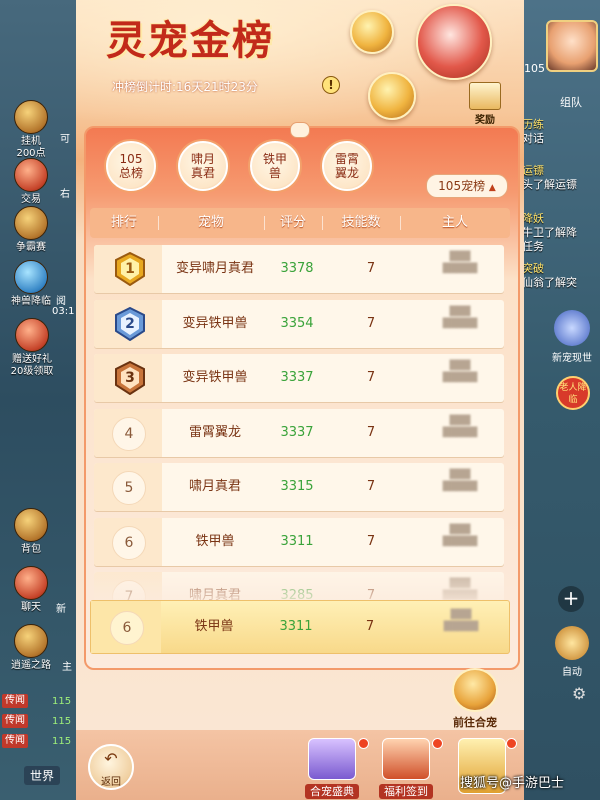  Describe the element at coordinates (42, 775) in the screenshot. I see `world-channel-button: 世界` at that location.